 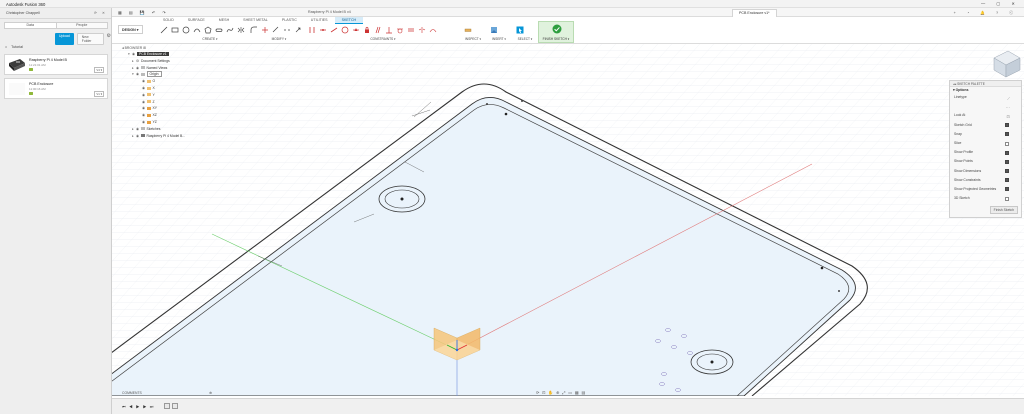 What do you see at coordinates (289, 20) in the screenshot?
I see `tab-plastic: PLASTIC` at bounding box center [289, 20].